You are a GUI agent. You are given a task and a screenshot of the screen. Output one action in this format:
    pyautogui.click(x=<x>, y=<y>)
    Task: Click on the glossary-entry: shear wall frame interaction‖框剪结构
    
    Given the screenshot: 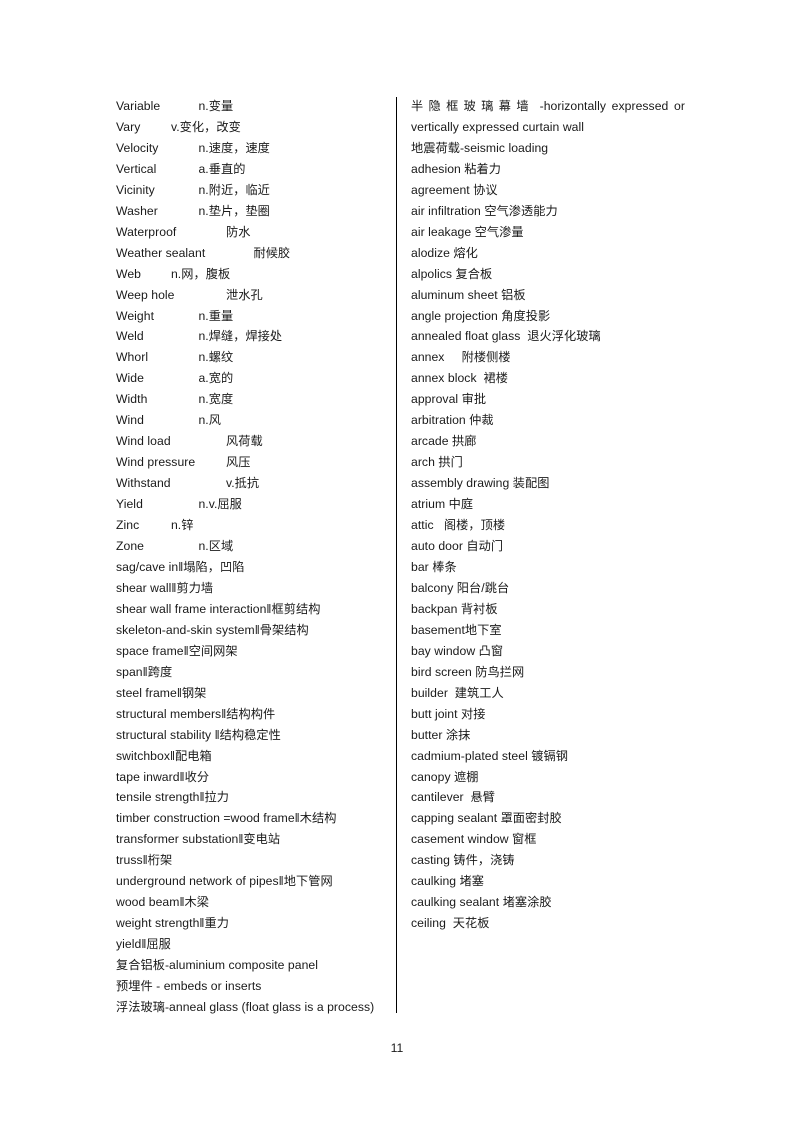 What is the action you would take?
    pyautogui.click(x=218, y=608)
    